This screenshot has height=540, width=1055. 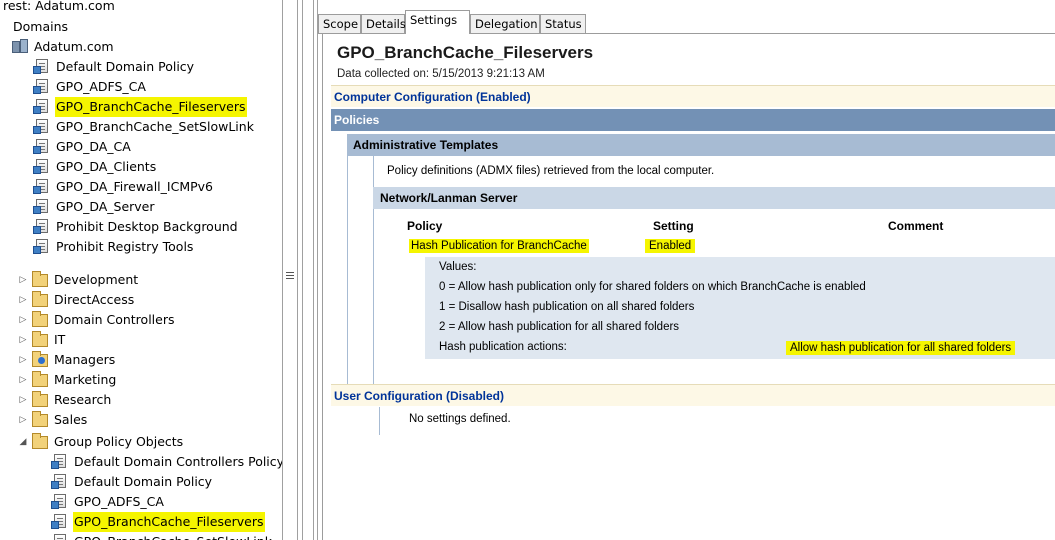 I want to click on tree-ou-node: ▷ Marketing, so click(x=67, y=380).